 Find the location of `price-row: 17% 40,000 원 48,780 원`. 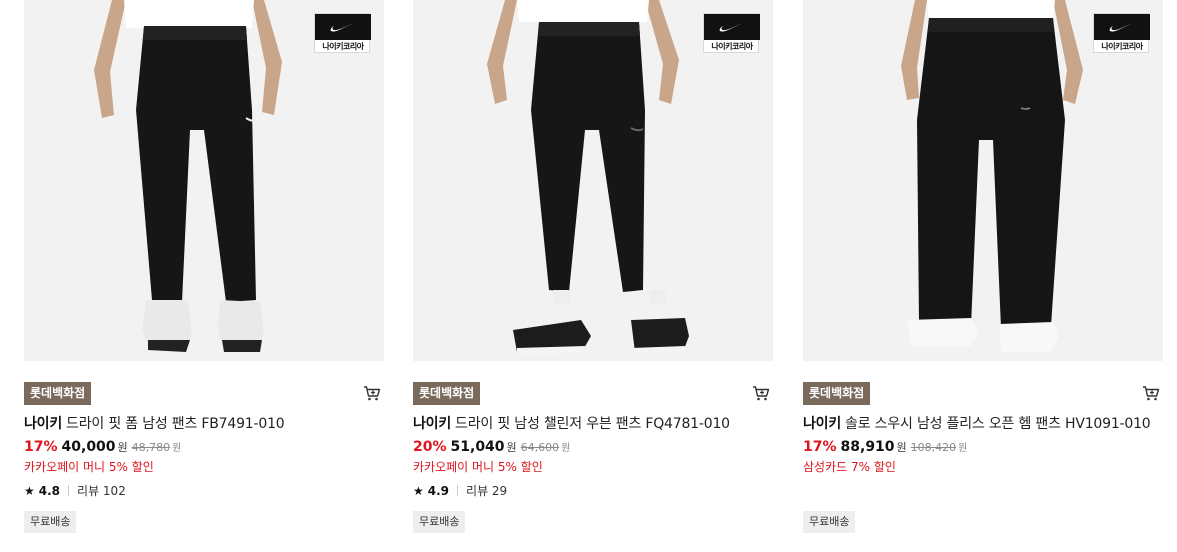

price-row: 17% 40,000 원 48,780 원 is located at coordinates (204, 447).